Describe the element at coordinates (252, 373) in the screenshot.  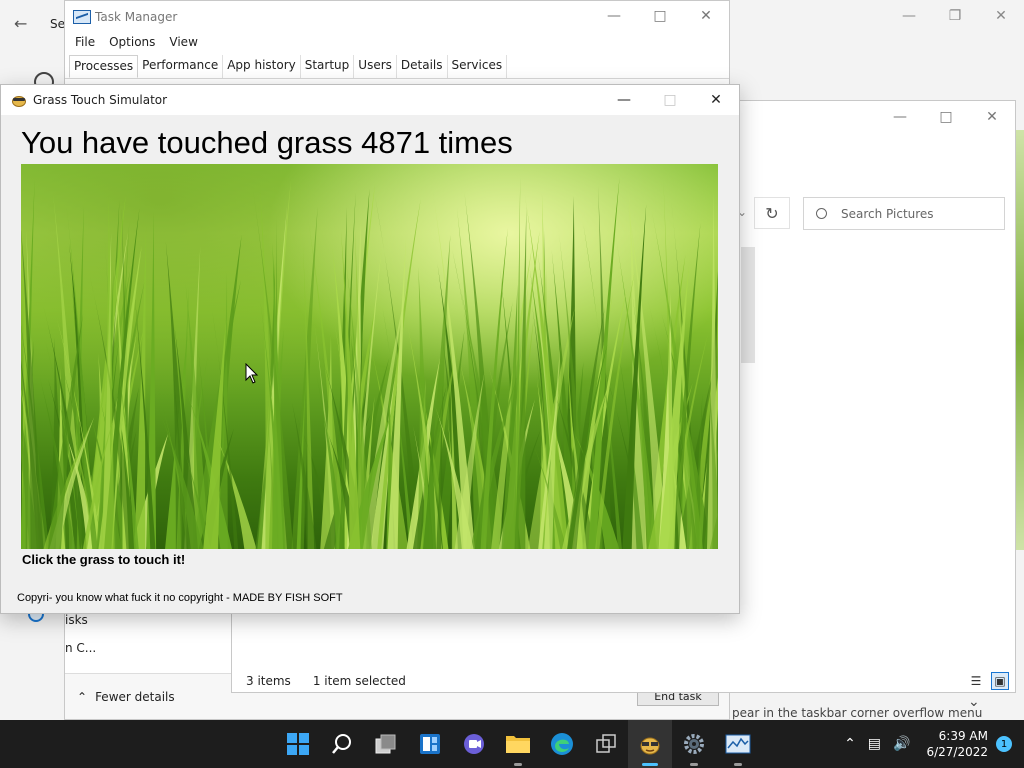
I see `mouse-cursor-icon` at that location.